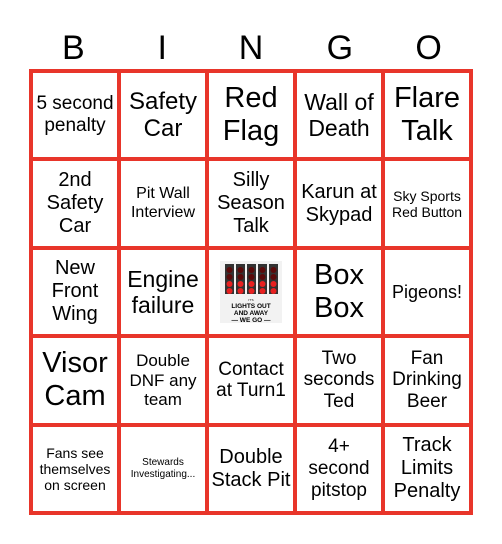 The width and height of the screenshot is (502, 544). I want to click on bingo-cell: Box Box, so click(339, 292).